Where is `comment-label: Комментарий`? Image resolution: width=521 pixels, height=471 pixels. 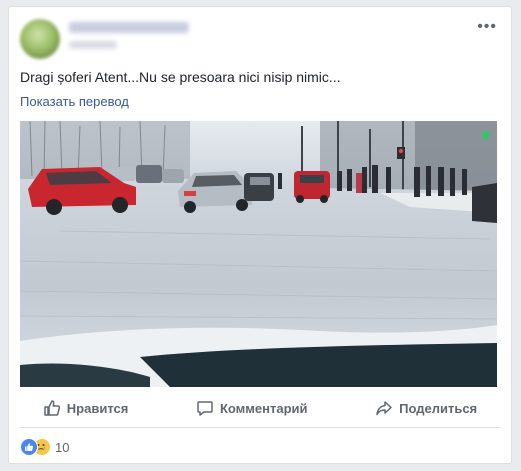
comment-label: Комментарий is located at coordinates (263, 408).